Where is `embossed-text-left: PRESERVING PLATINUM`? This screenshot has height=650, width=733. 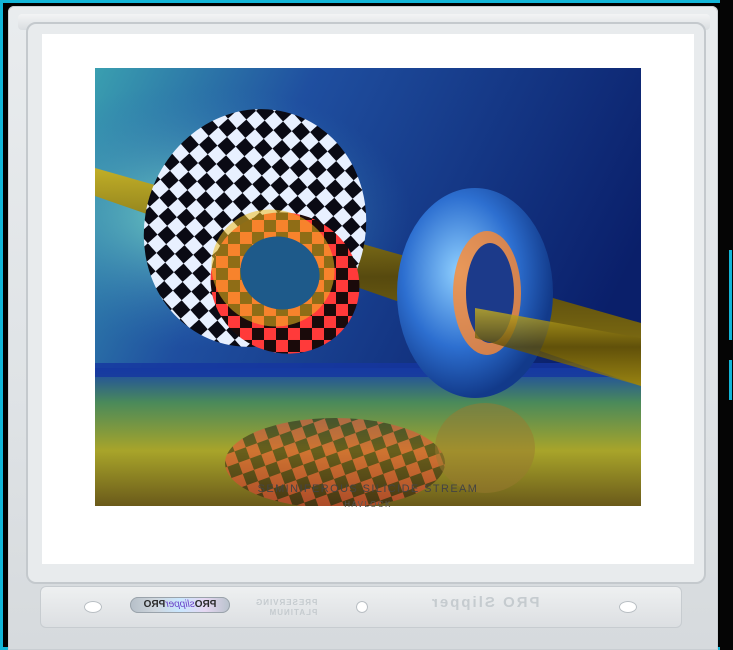
embossed-text-left: PRESERVING PLATINUM is located at coordinates (286, 608).